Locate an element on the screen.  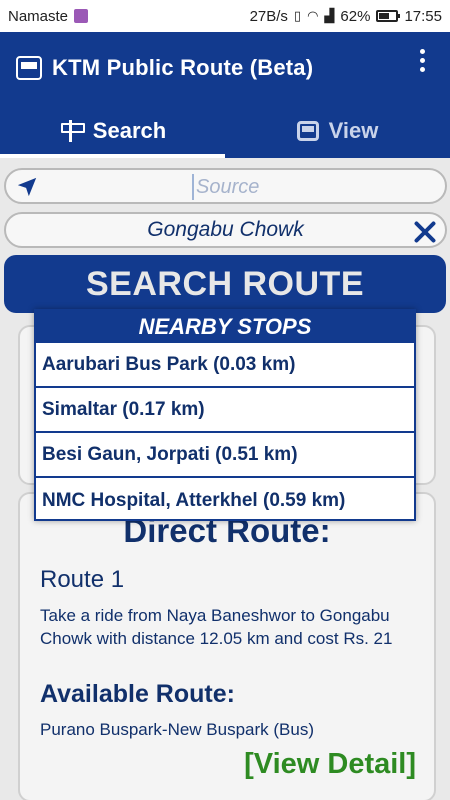
bus-logo-icon is located at coordinates (29, 68).